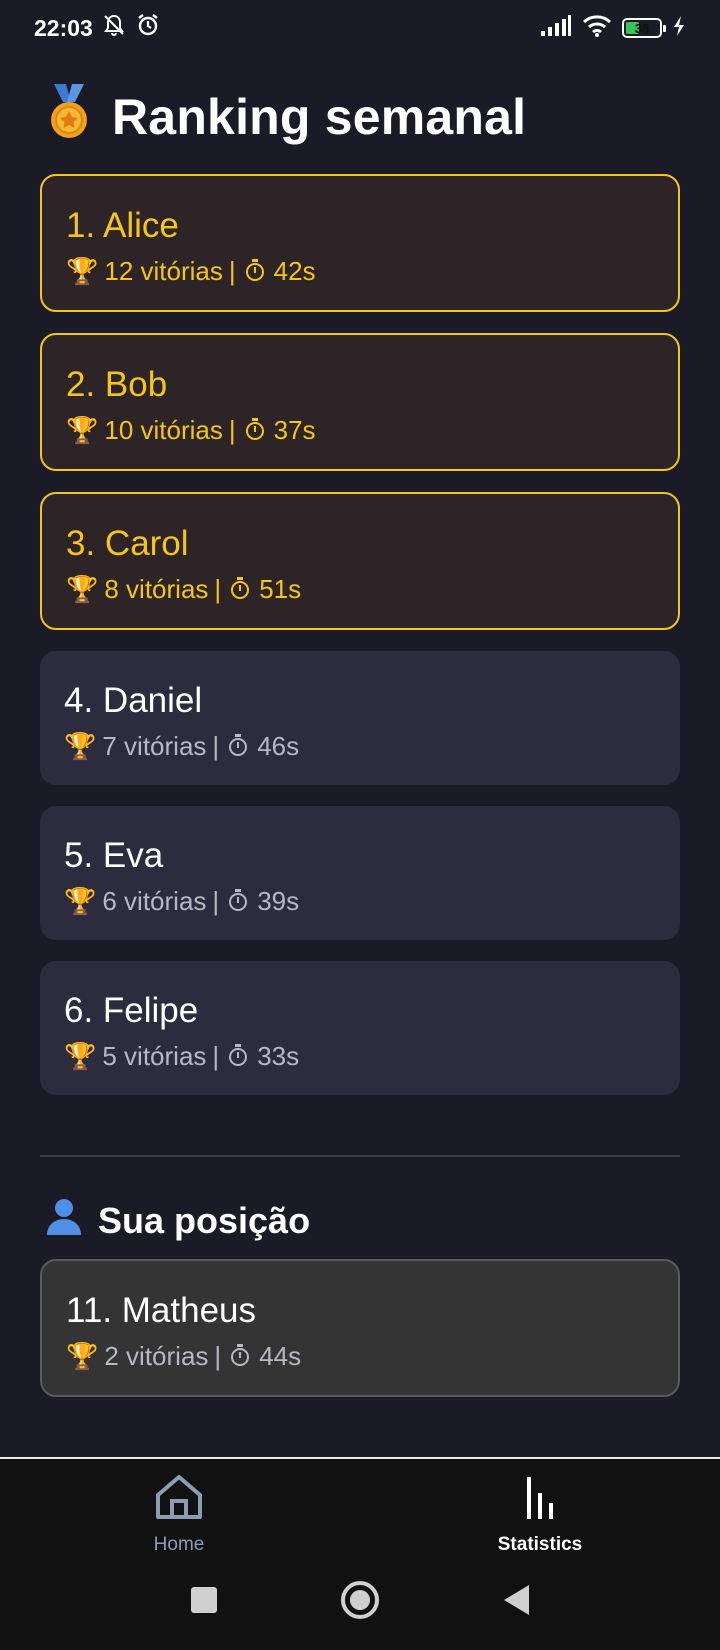 The height and width of the screenshot is (1650, 720). I want to click on bar-chart-icon, so click(540, 1499).